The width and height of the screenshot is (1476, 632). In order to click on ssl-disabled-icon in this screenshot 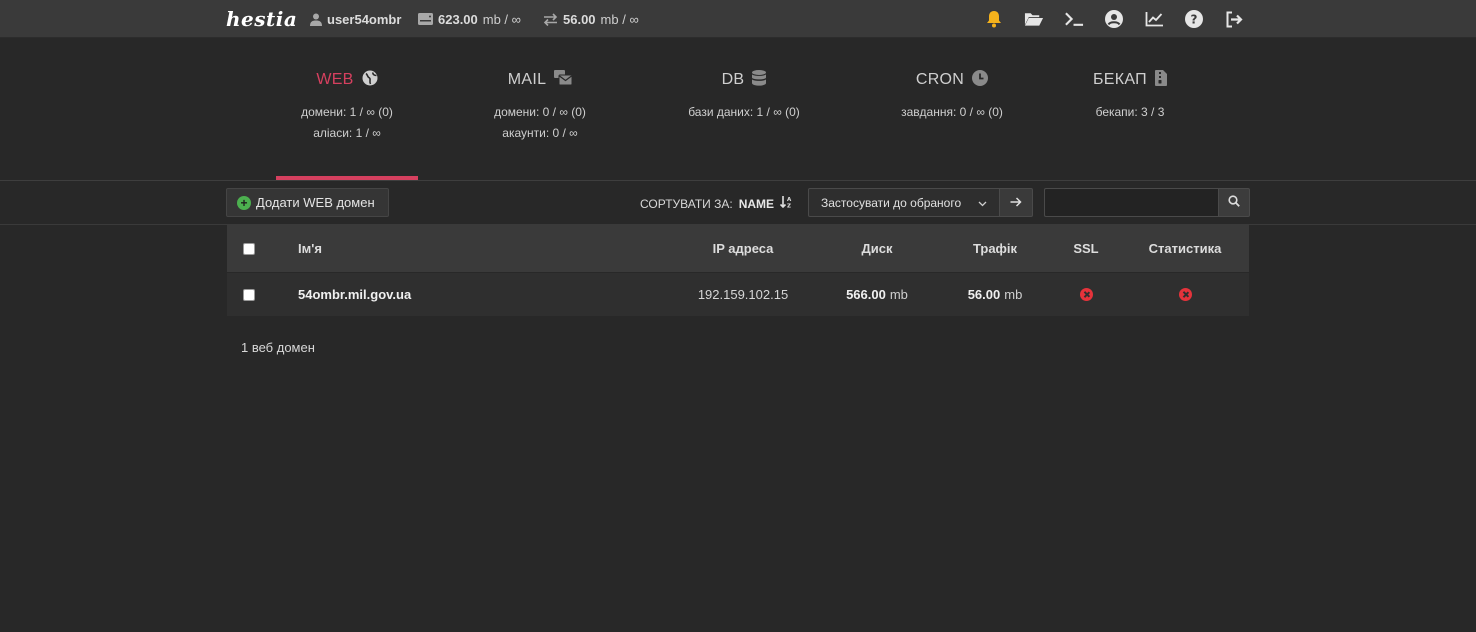, I will do `click(1086, 294)`.